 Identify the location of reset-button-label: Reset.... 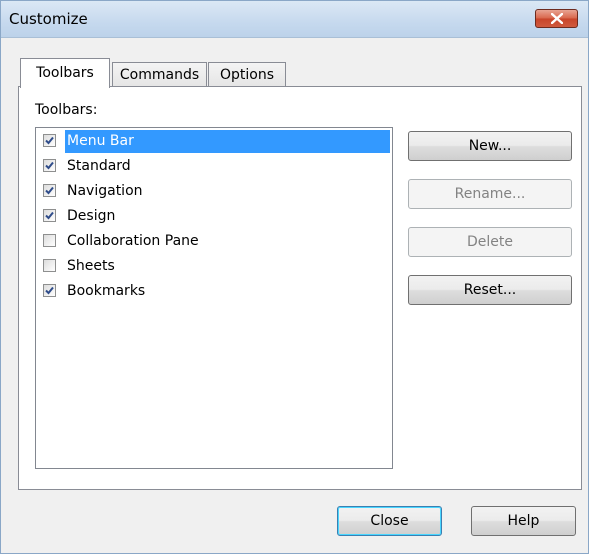
(490, 290).